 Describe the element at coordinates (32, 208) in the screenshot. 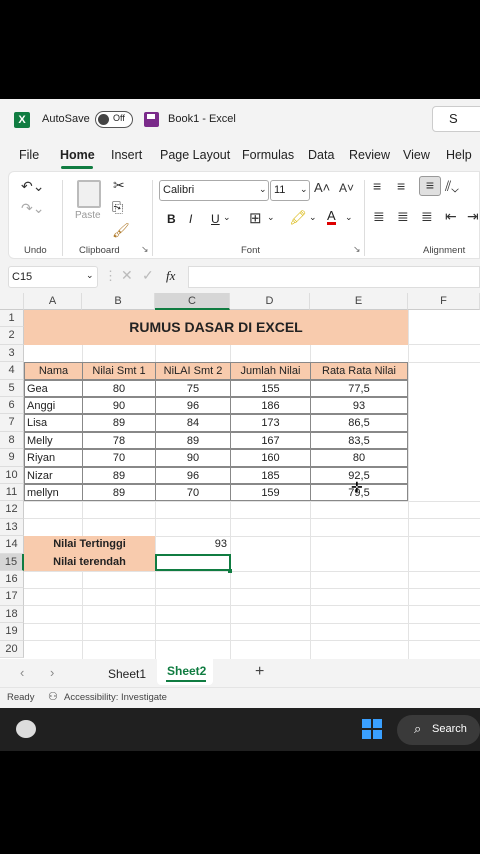

I see `redo-icon: ↷⌄` at that location.